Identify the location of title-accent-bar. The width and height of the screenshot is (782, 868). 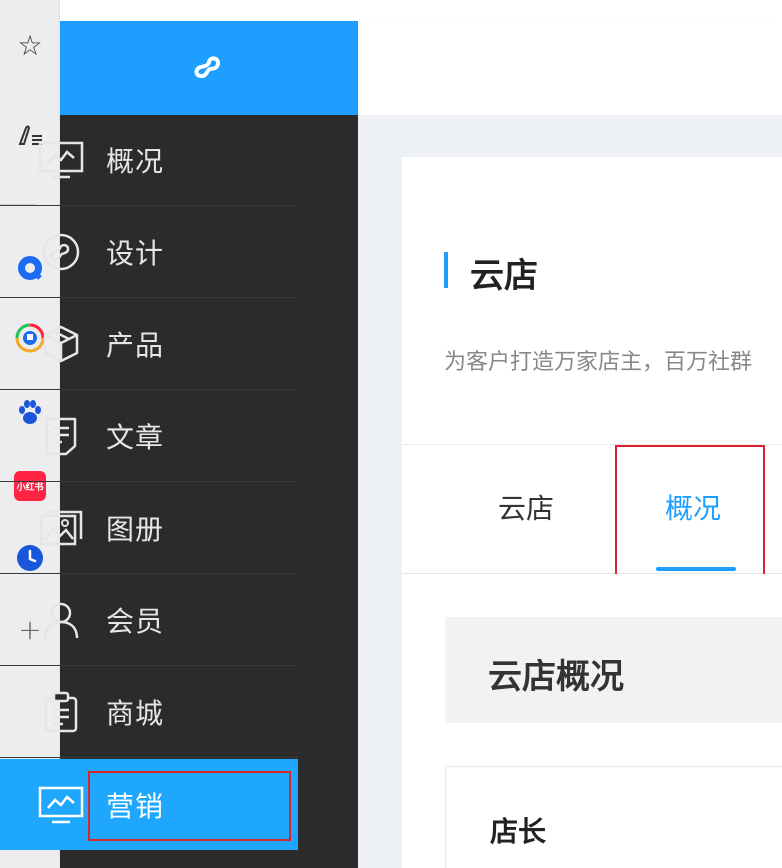
(446, 270).